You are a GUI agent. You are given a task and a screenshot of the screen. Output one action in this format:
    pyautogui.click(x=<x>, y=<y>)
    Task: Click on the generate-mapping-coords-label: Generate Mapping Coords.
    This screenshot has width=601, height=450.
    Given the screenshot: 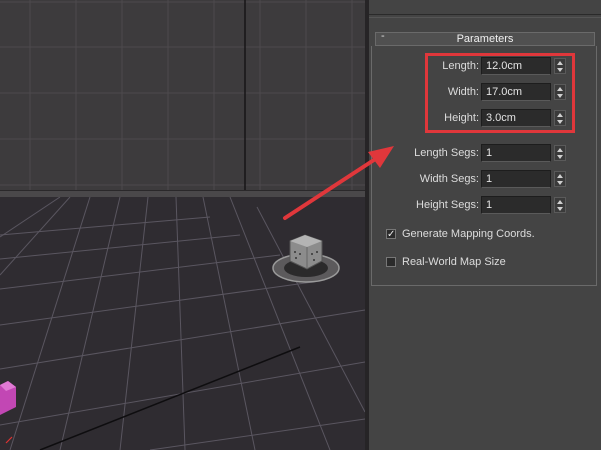 What is the action you would take?
    pyautogui.click(x=468, y=234)
    